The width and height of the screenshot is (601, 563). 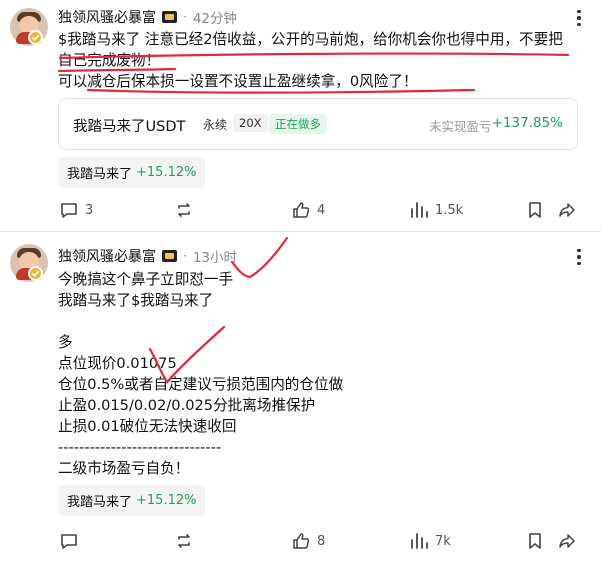 What do you see at coordinates (147, 426) in the screenshot?
I see `post-text-line: 止损0.01破位无法快速收回` at bounding box center [147, 426].